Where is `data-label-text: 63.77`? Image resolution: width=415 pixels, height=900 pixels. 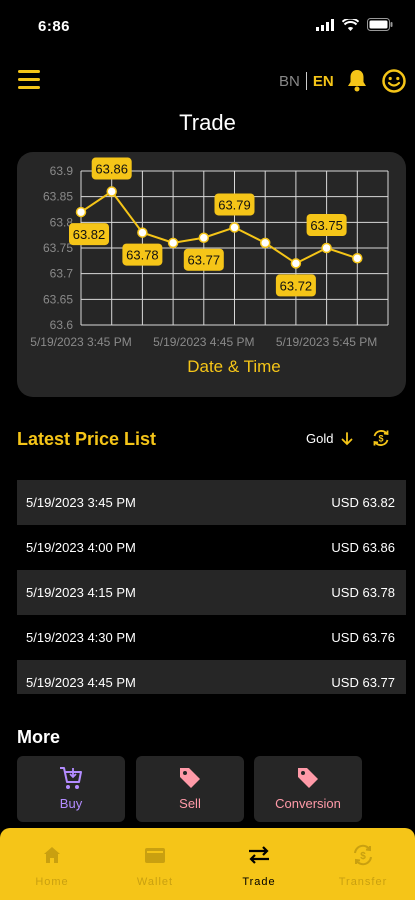 data-label-text: 63.77 is located at coordinates (204, 260).